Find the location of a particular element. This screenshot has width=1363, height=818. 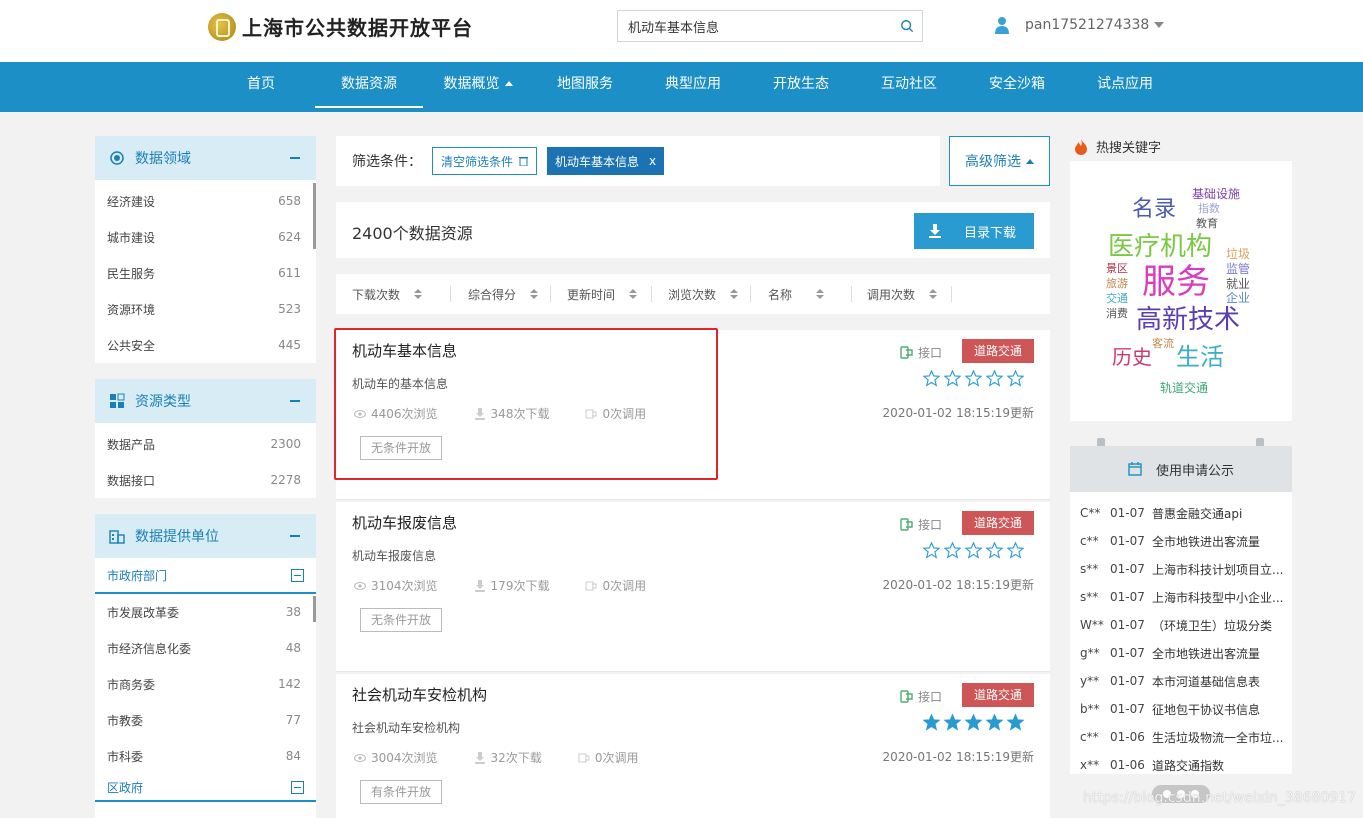

sidebar-item-provider: 市教委 77 is located at coordinates (205, 720).